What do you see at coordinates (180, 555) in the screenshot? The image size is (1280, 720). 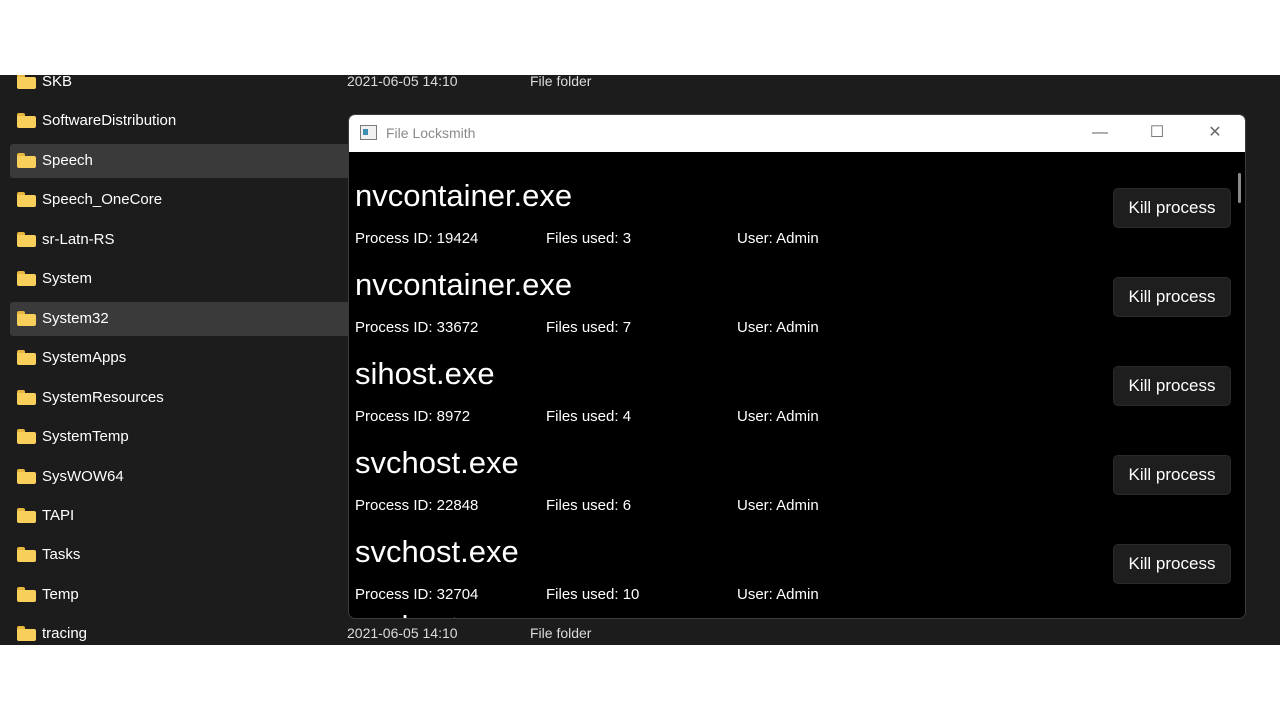 I see `folder-row: Tasks` at bounding box center [180, 555].